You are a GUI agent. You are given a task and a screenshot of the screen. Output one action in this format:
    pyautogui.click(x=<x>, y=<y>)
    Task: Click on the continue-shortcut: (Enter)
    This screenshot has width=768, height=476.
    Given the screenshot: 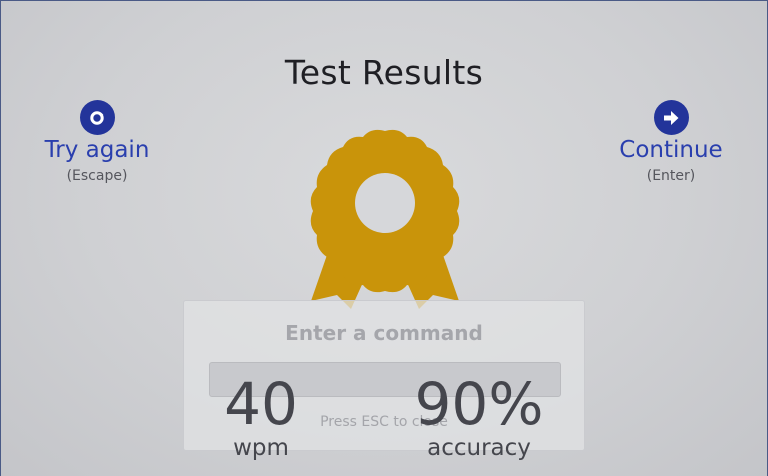 What is the action you would take?
    pyautogui.click(x=671, y=176)
    